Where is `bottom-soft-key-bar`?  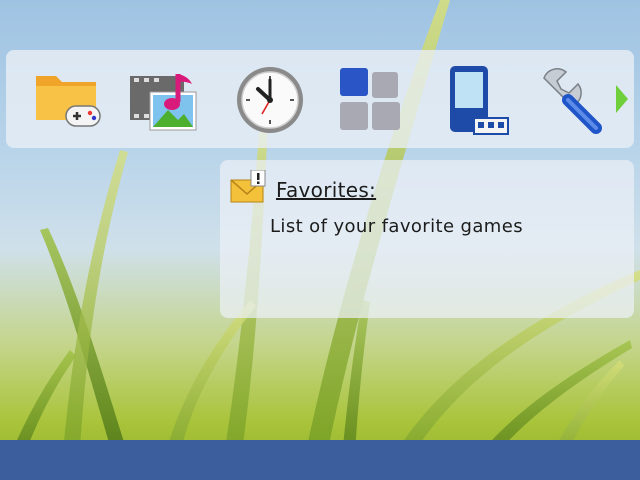 bottom-soft-key-bar is located at coordinates (320, 460).